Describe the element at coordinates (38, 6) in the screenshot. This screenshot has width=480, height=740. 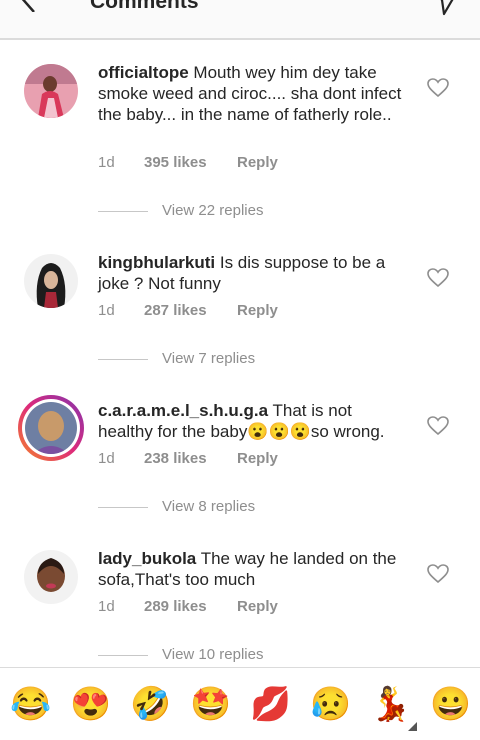
I see `arrow-left-icon` at that location.